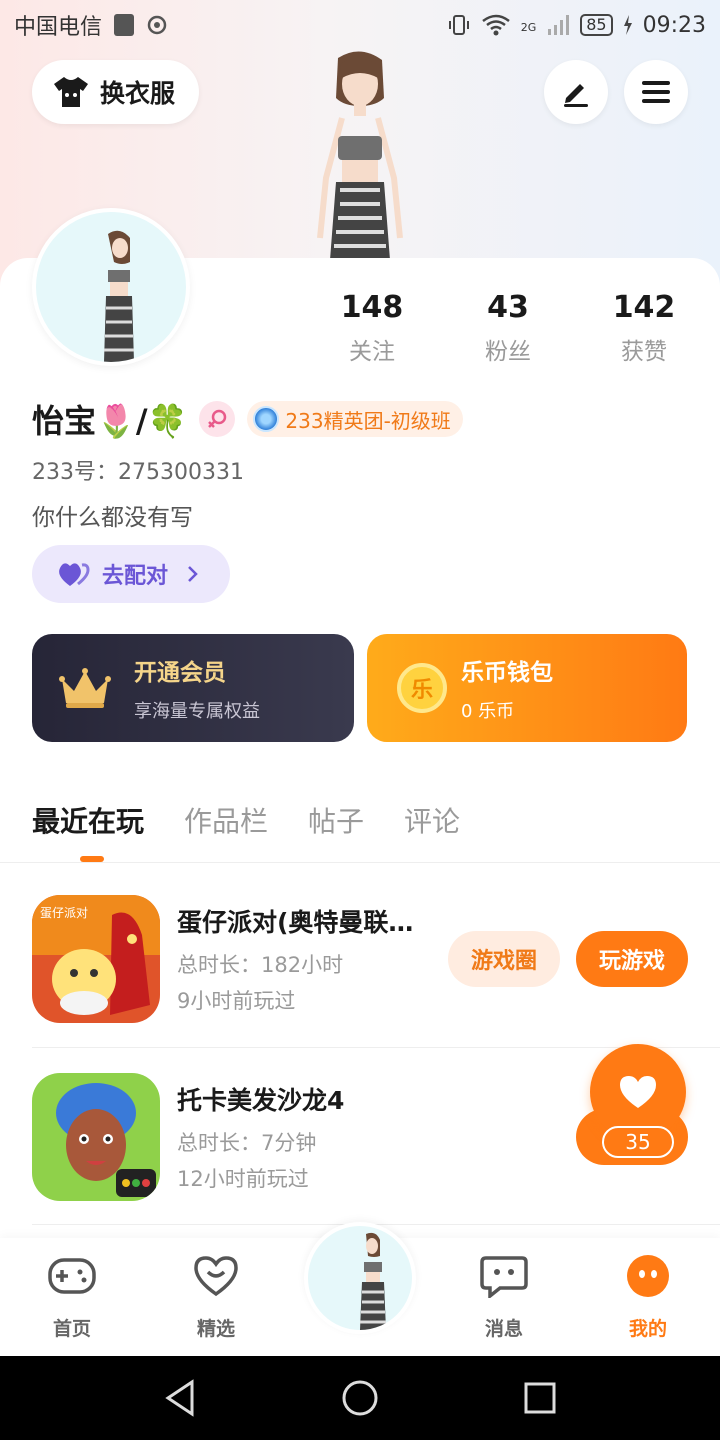 The image size is (720, 1440). I want to click on sim-card-icon, so click(124, 25).